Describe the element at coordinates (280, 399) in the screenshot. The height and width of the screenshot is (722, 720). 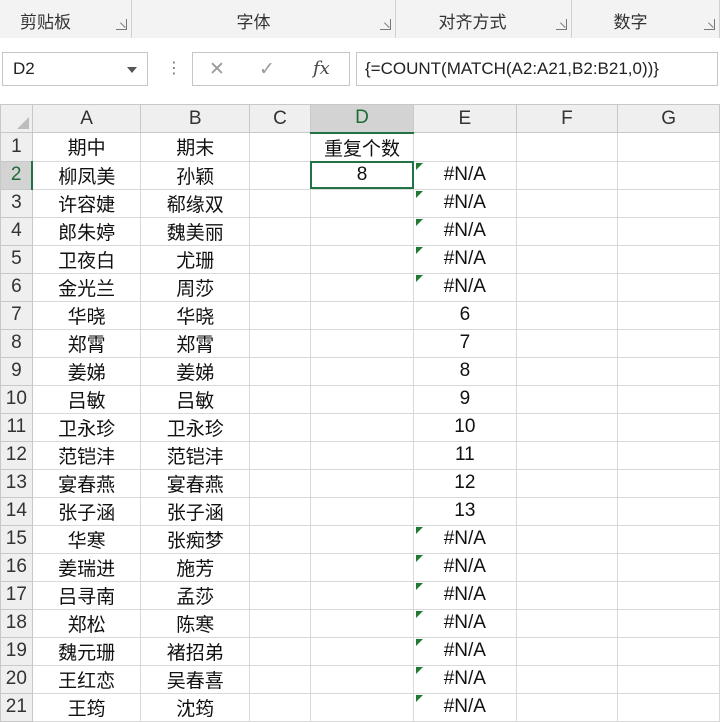
I see `cell-c10` at that location.